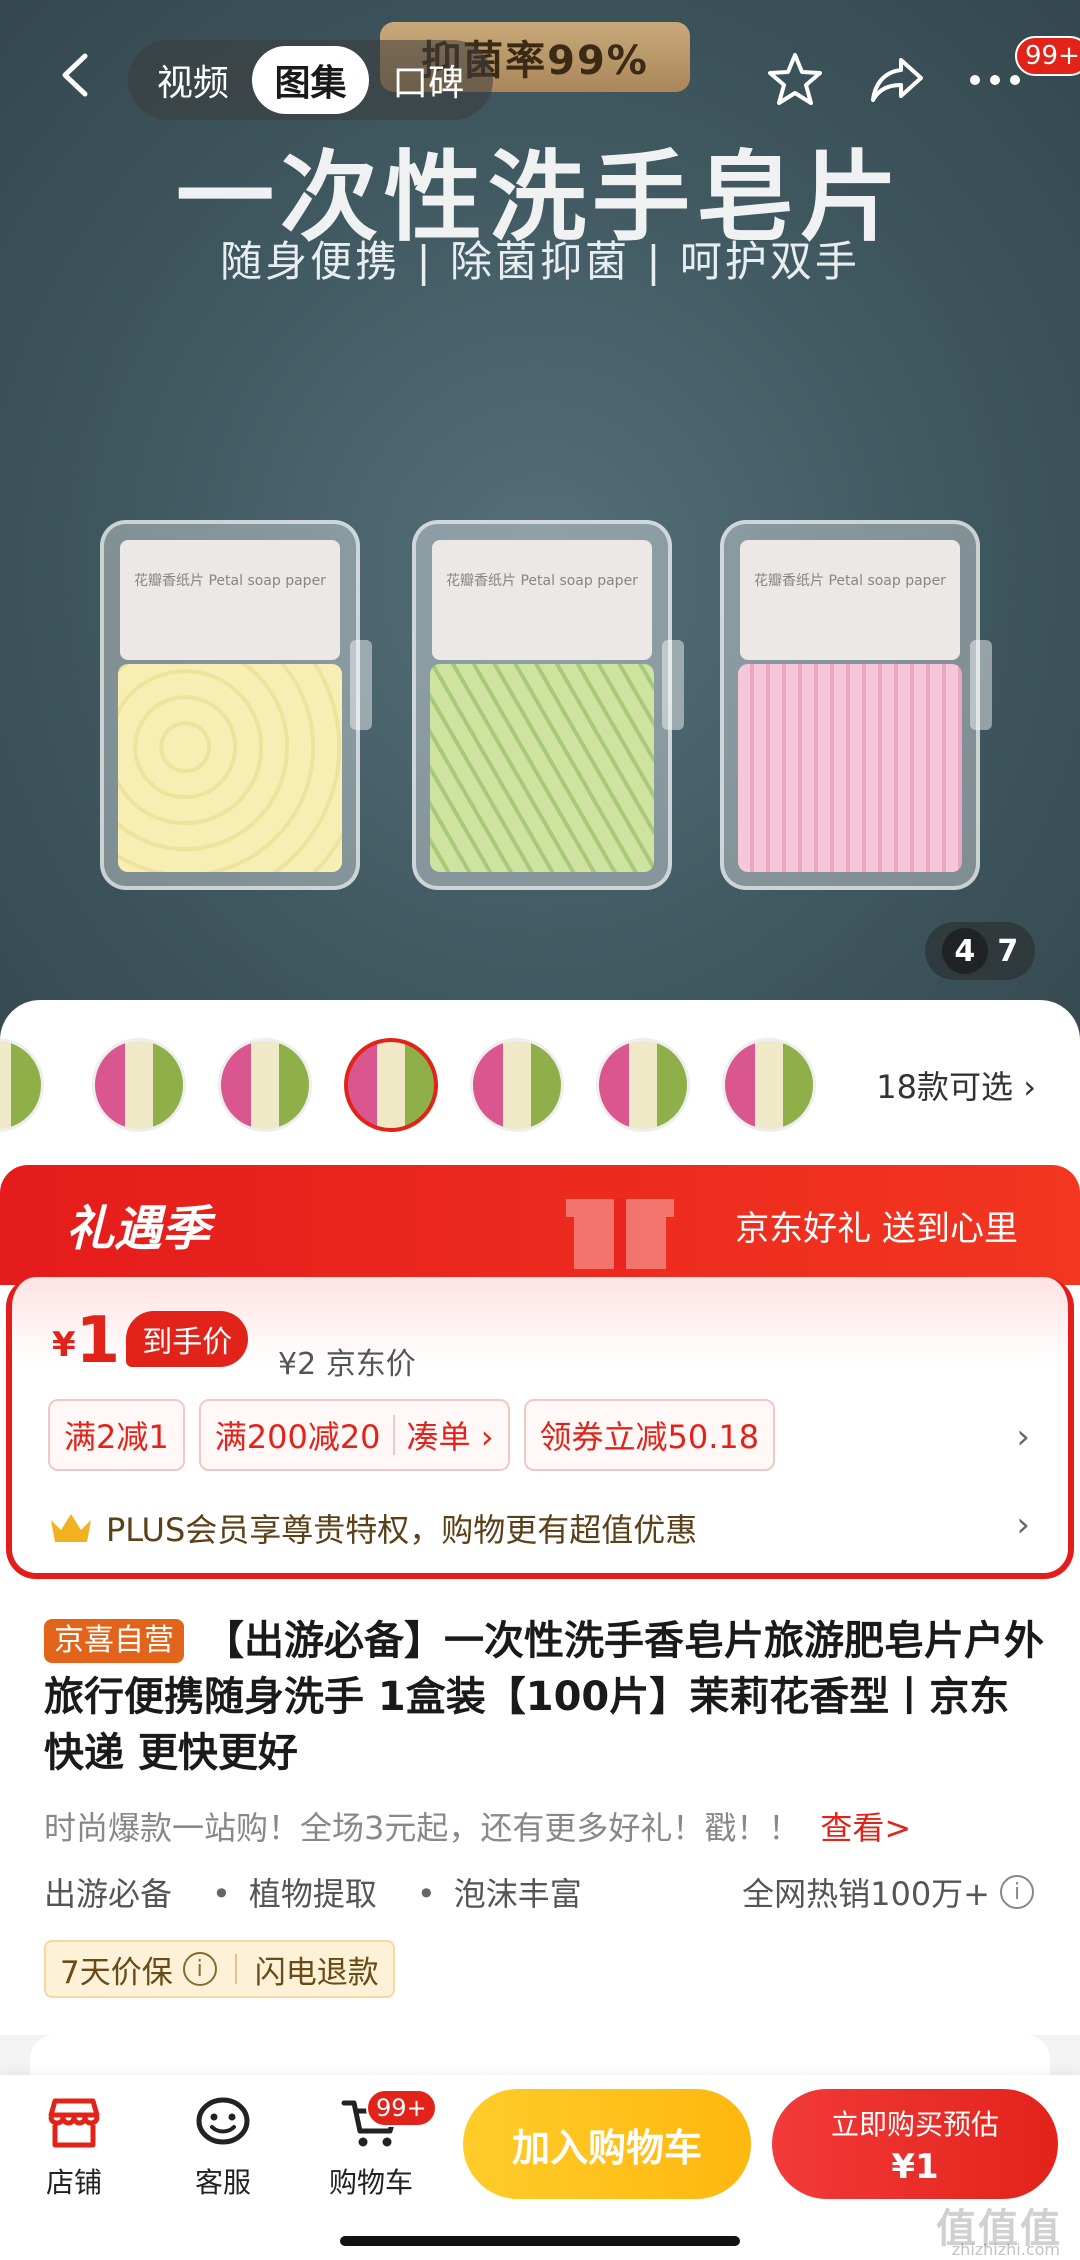 The height and width of the screenshot is (2260, 1080). I want to click on hero-subtitle: 随身便携 | 除菌抑菌 | 呵护双手, so click(540, 261).